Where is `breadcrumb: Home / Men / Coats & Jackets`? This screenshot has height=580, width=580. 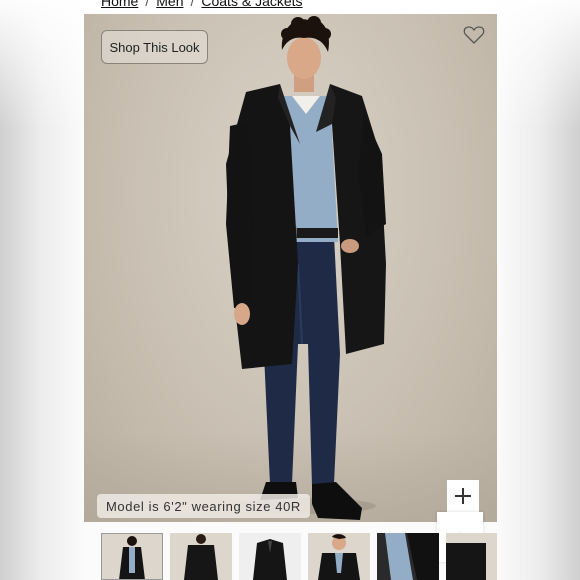
breadcrumb: Home / Men / Coats & Jackets is located at coordinates (202, 5).